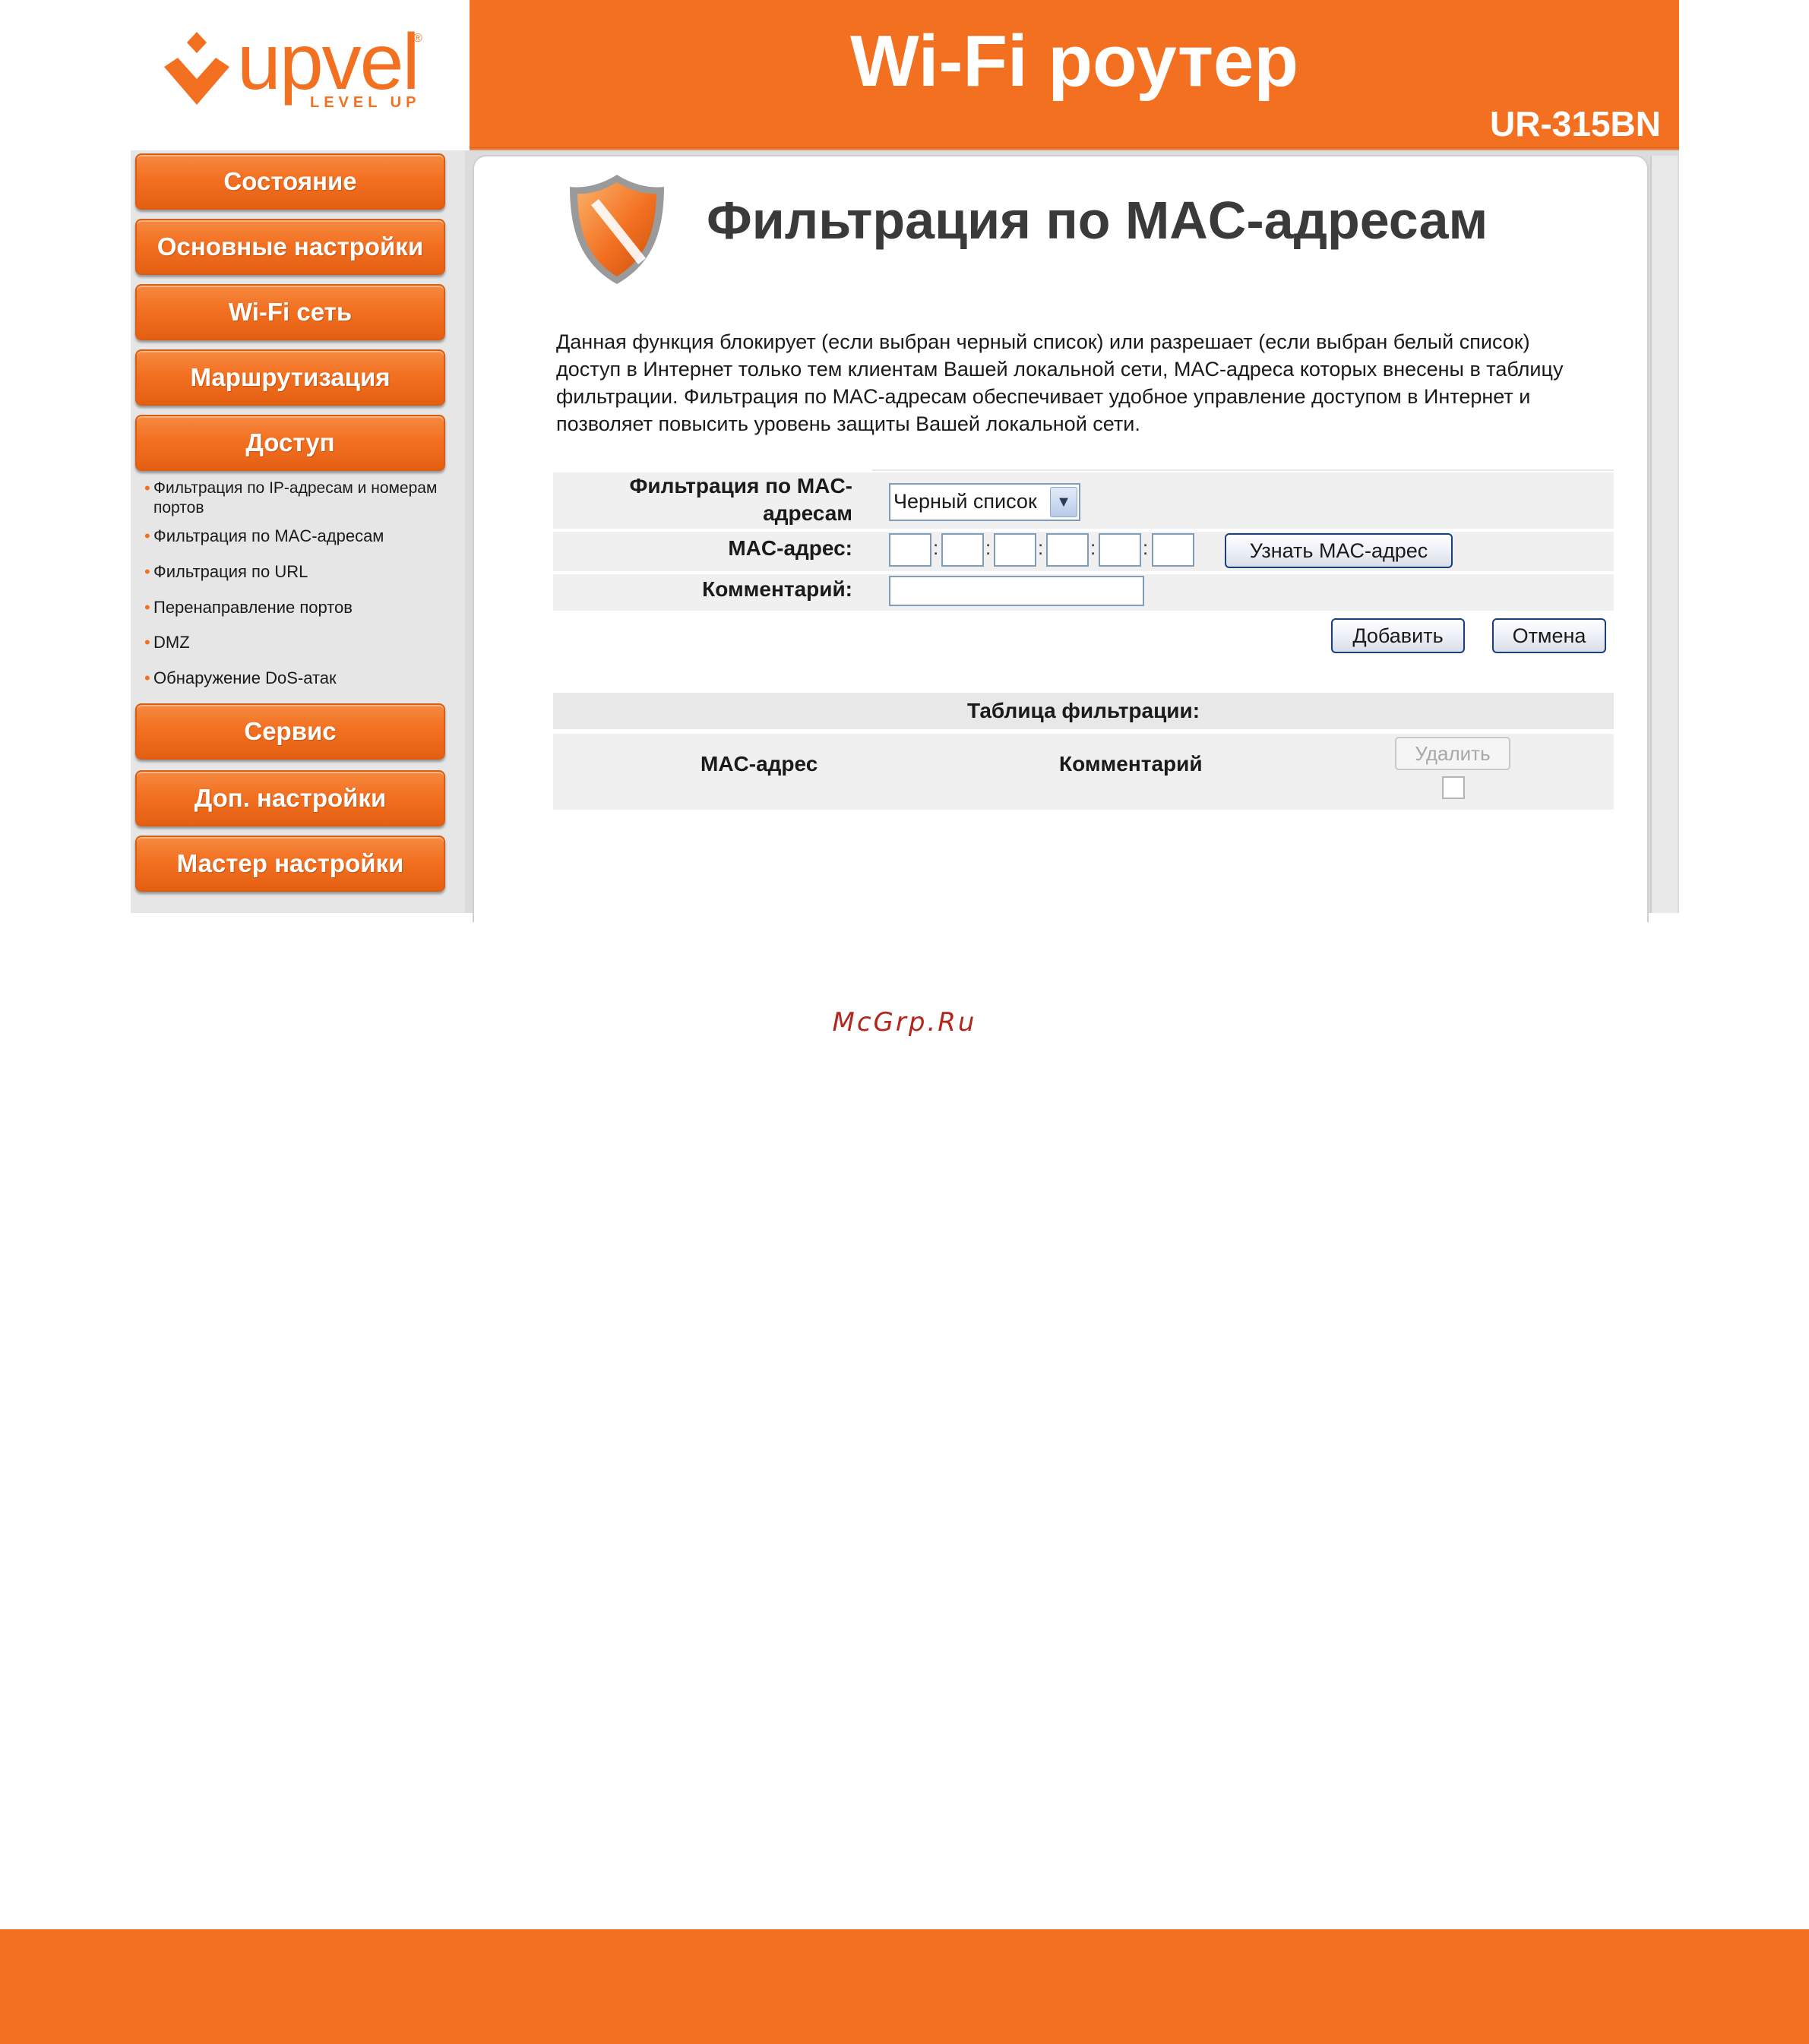 The height and width of the screenshot is (2044, 1809). What do you see at coordinates (290, 182) in the screenshot?
I see `nav-status: Состояние` at bounding box center [290, 182].